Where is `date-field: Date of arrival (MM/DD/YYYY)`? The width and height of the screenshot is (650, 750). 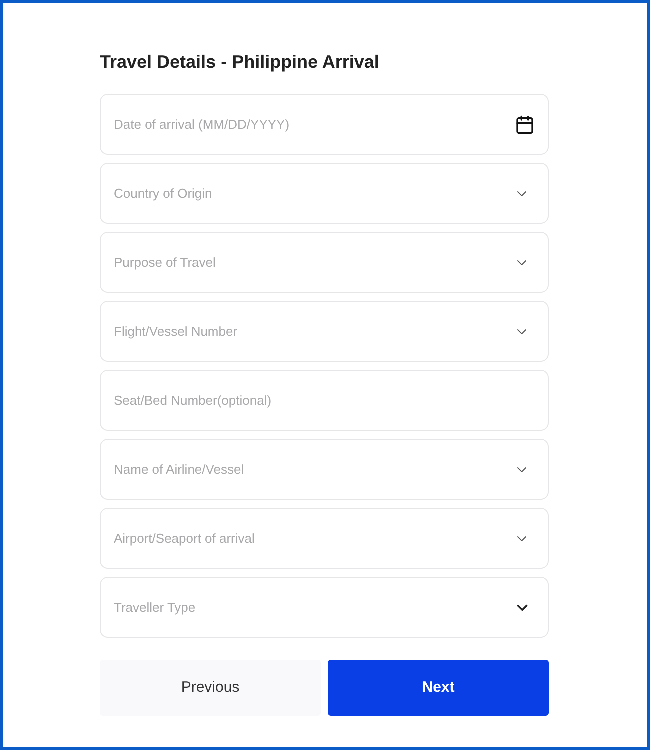 date-field: Date of arrival (MM/DD/YYYY) is located at coordinates (324, 124).